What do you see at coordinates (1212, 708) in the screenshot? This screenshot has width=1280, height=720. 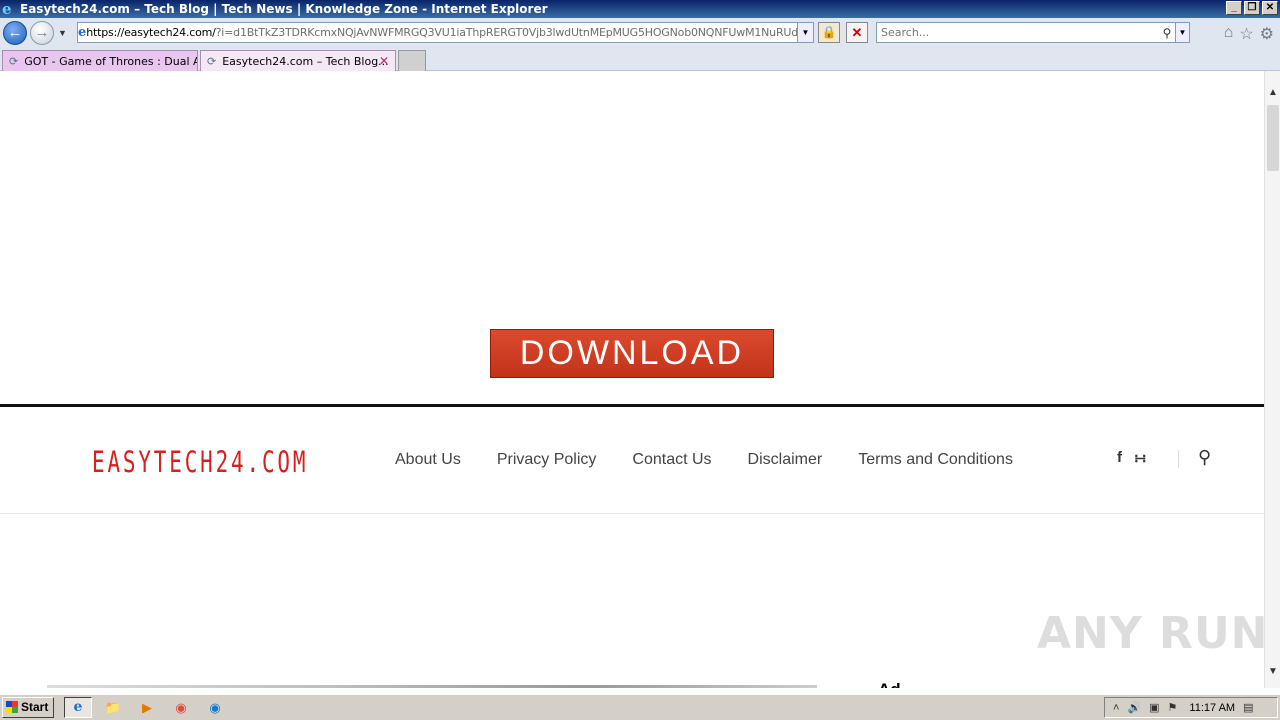 I see `clock: 11:17 AM` at bounding box center [1212, 708].